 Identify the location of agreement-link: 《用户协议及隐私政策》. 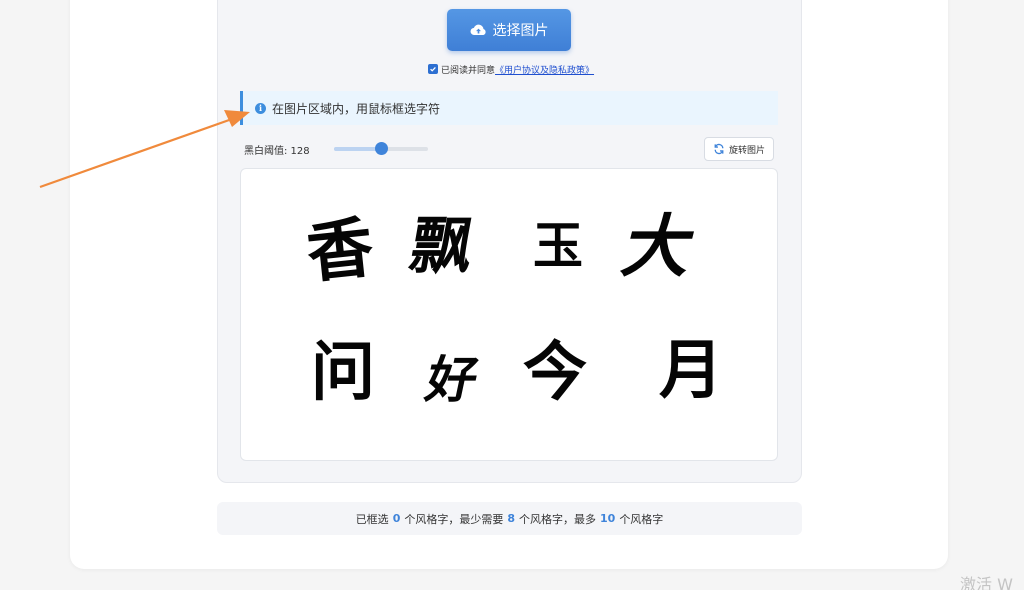
(544, 69).